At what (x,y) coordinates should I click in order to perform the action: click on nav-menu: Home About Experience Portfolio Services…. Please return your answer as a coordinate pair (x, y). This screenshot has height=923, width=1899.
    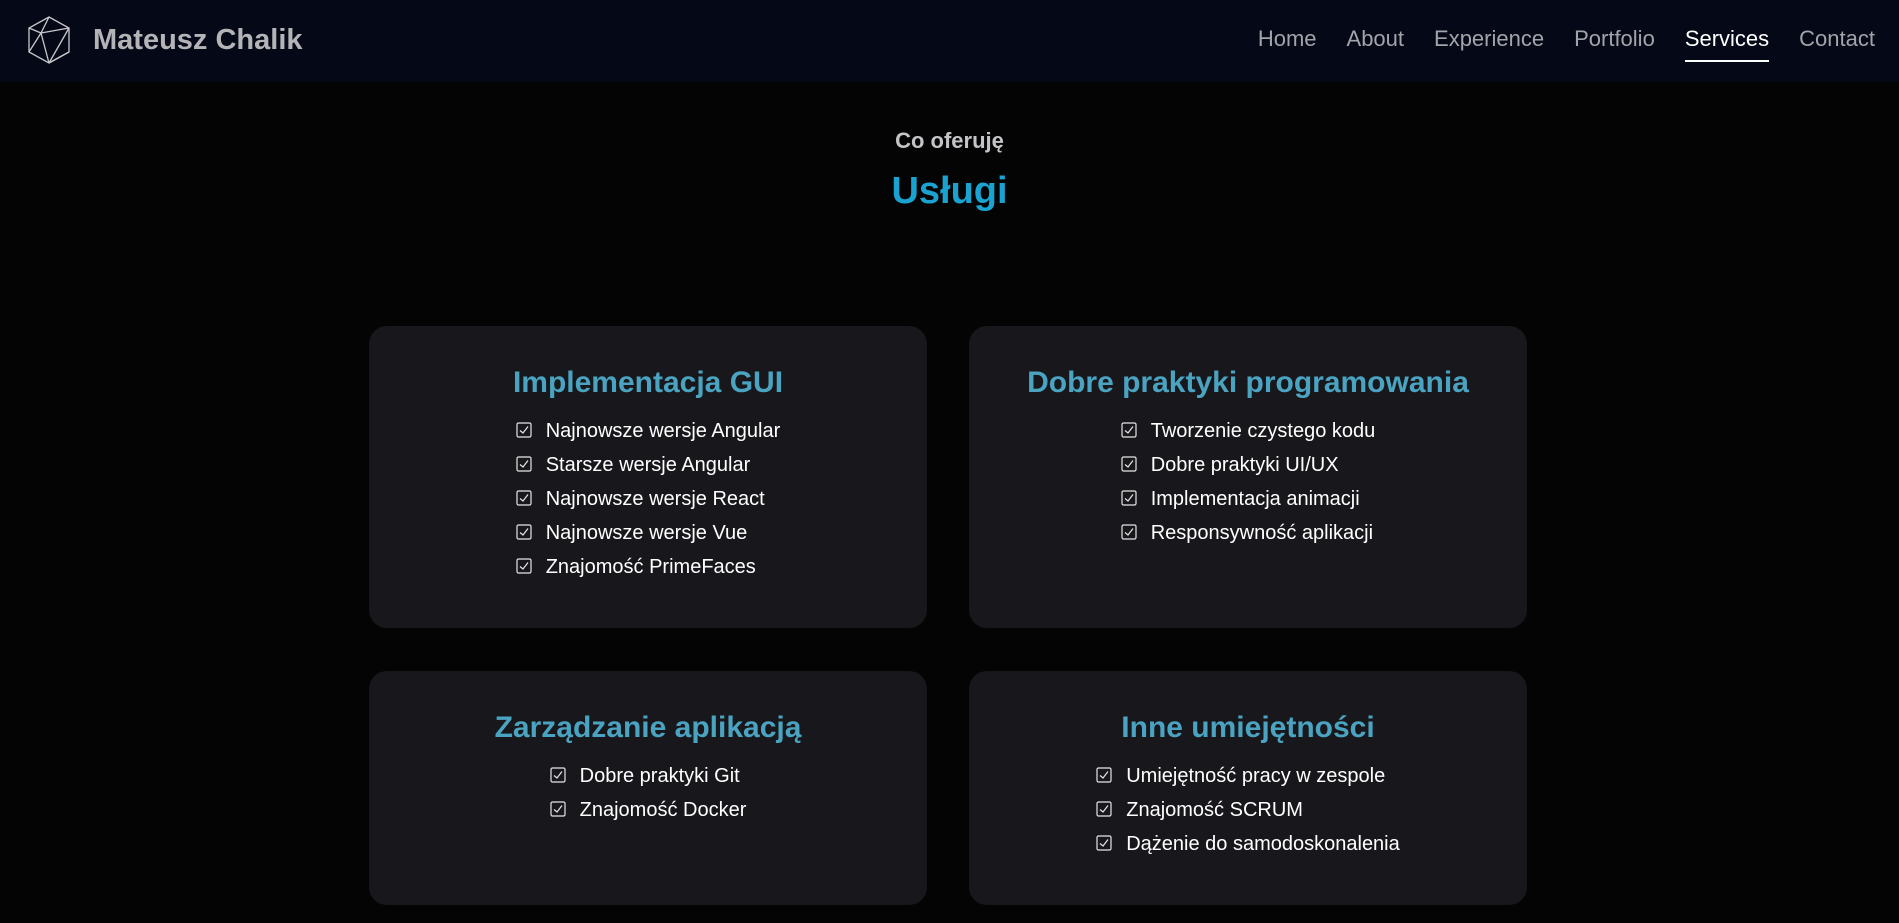
    Looking at the image, I should click on (1551, 44).